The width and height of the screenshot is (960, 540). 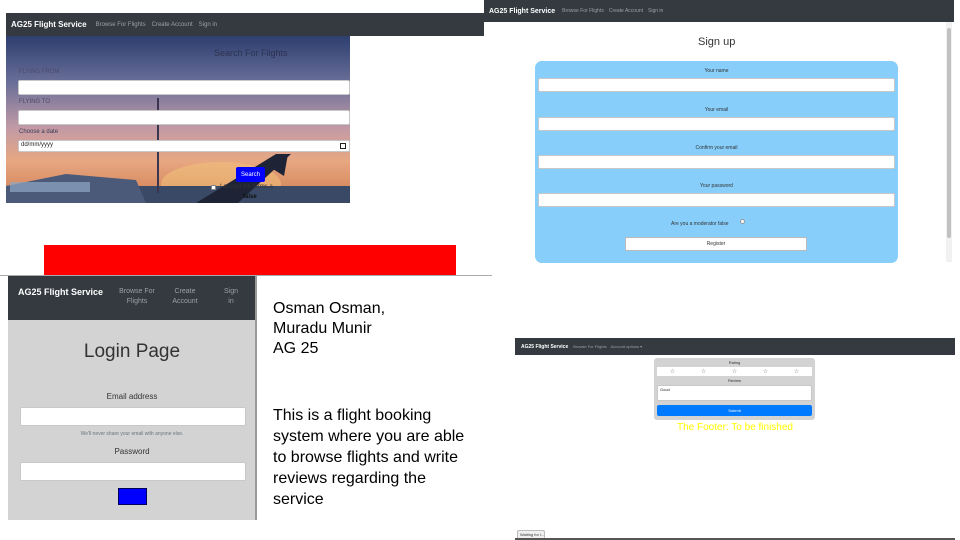 I want to click on email-label: Your email, so click(x=716, y=110).